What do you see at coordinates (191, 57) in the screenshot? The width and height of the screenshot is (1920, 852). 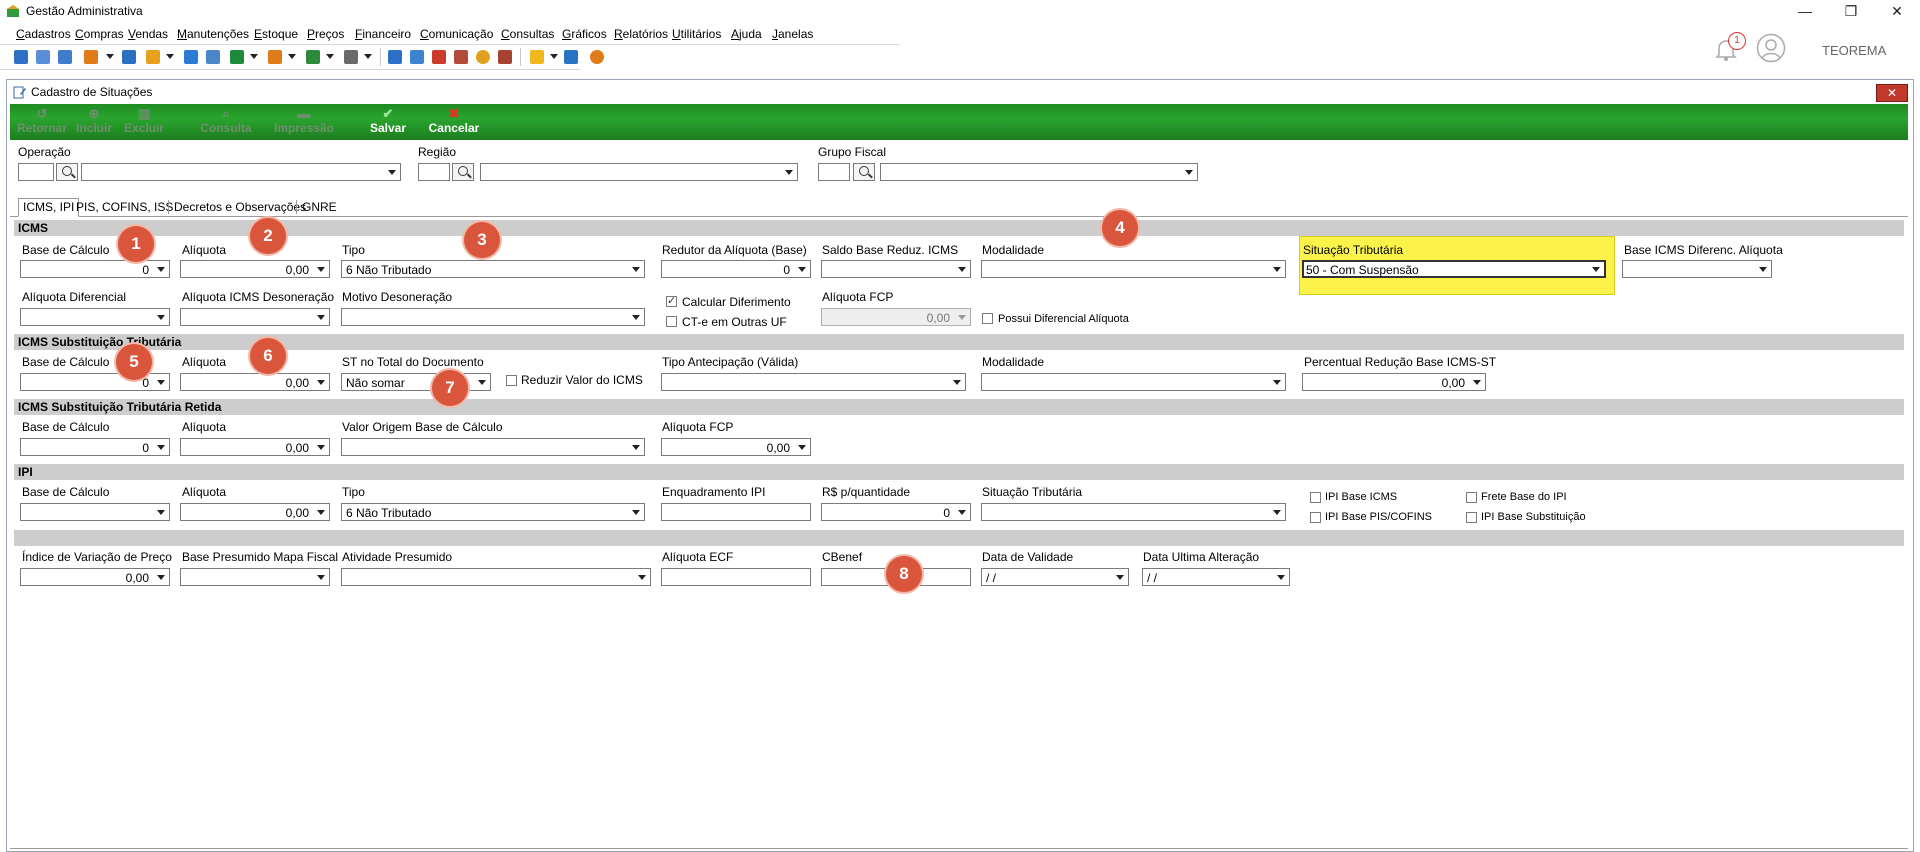 I see `calculator-icon` at bounding box center [191, 57].